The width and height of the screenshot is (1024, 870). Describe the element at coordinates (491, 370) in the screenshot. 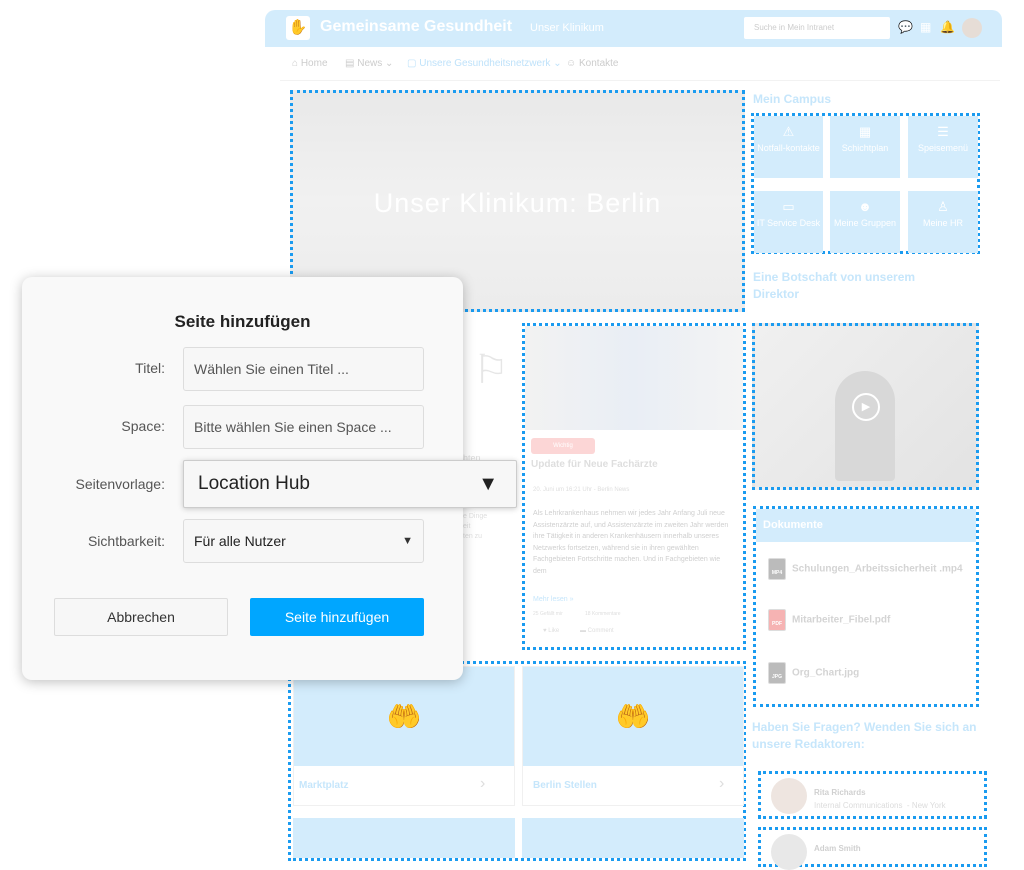

I see `illustration-person: ⚐` at that location.